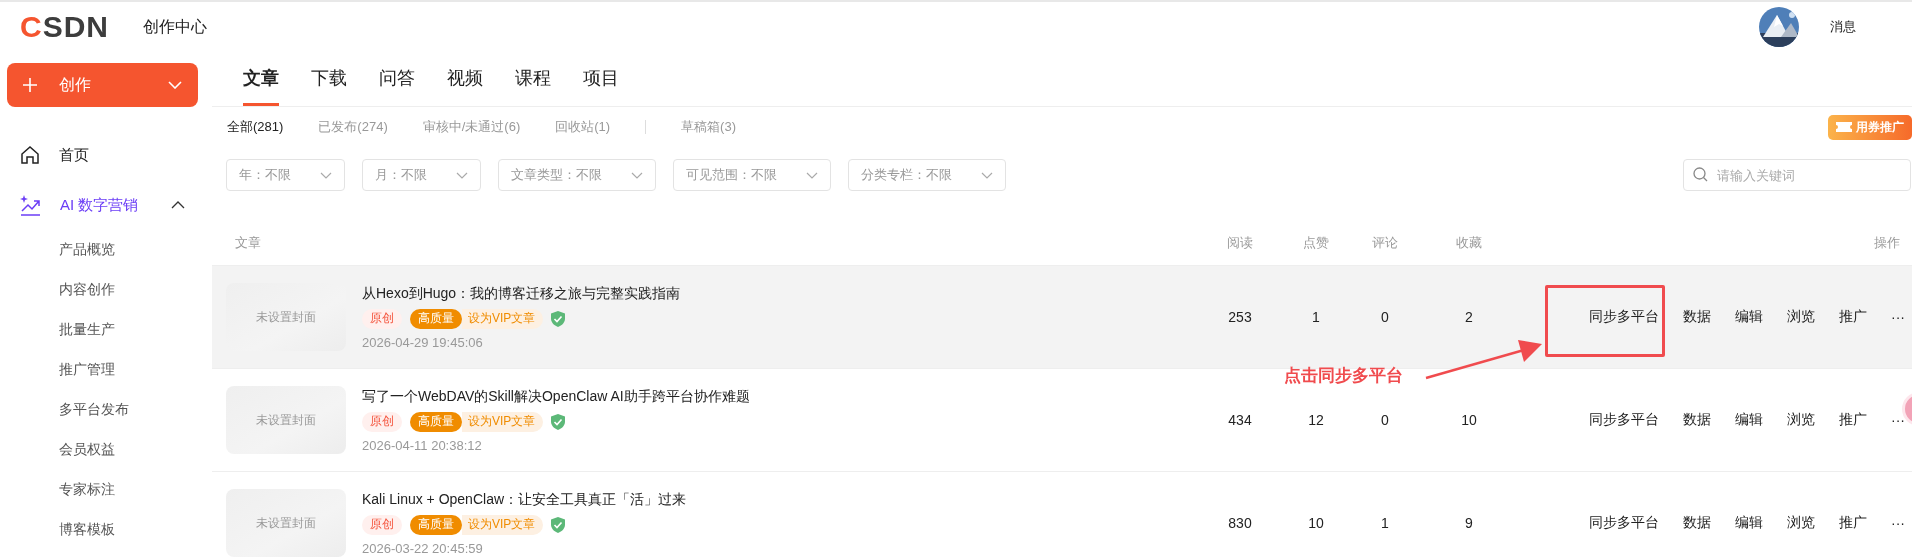  I want to click on tab: 问答, so click(397, 79).